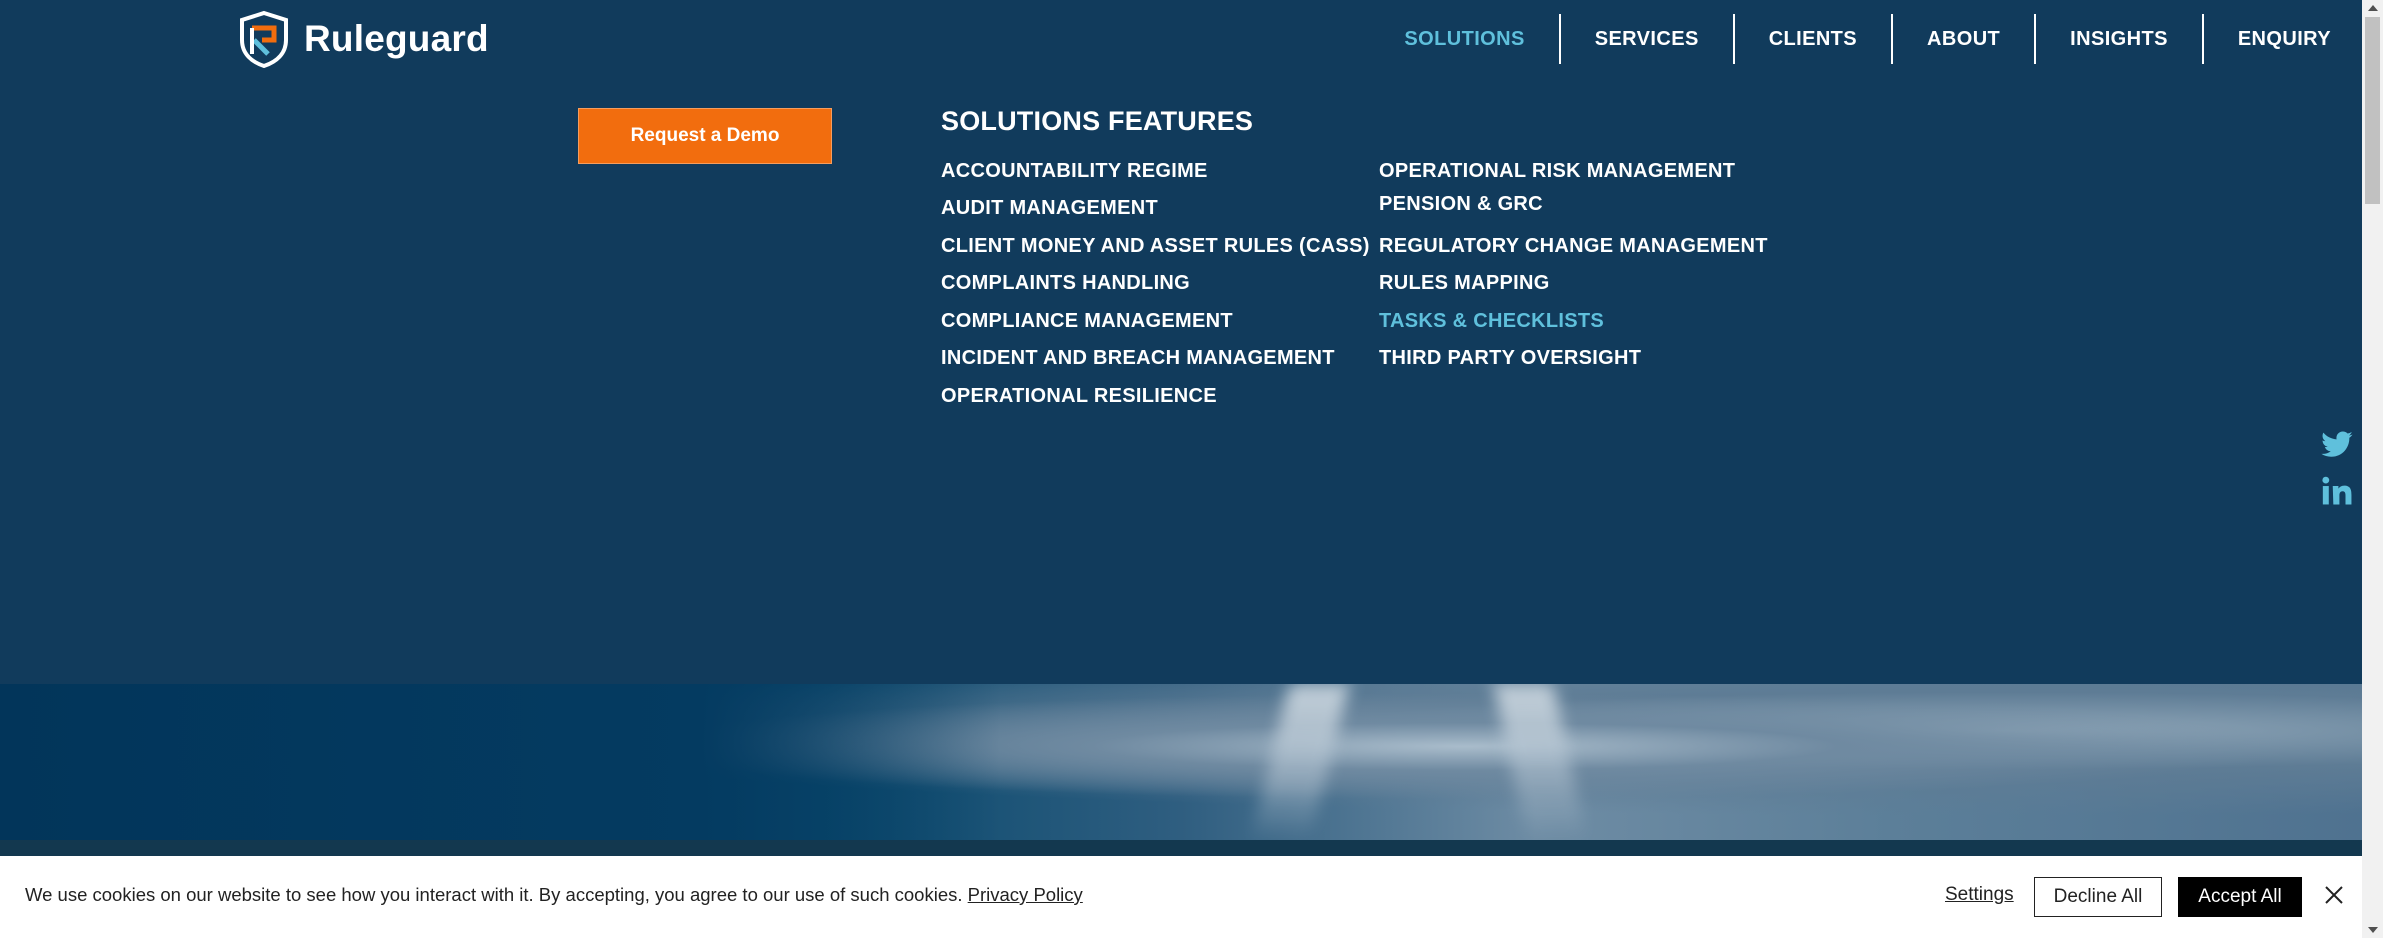 This screenshot has height=938, width=2383. I want to click on twitter-icon, so click(2337, 445).